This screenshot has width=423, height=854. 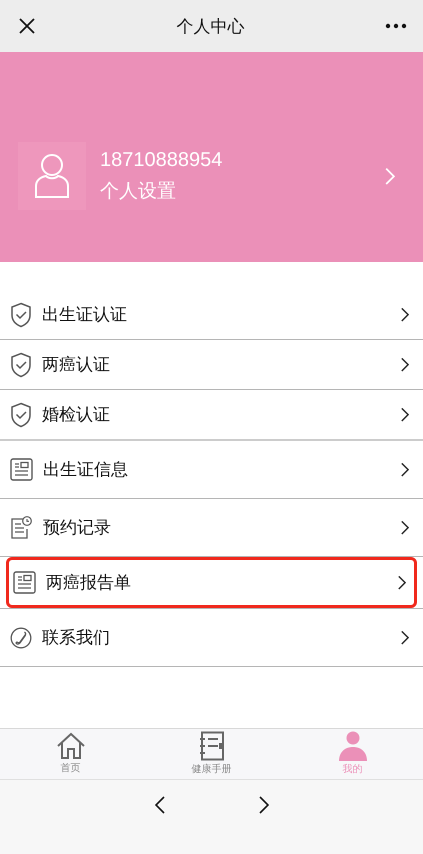 What do you see at coordinates (210, 27) in the screenshot?
I see `page-title: 个人中心` at bounding box center [210, 27].